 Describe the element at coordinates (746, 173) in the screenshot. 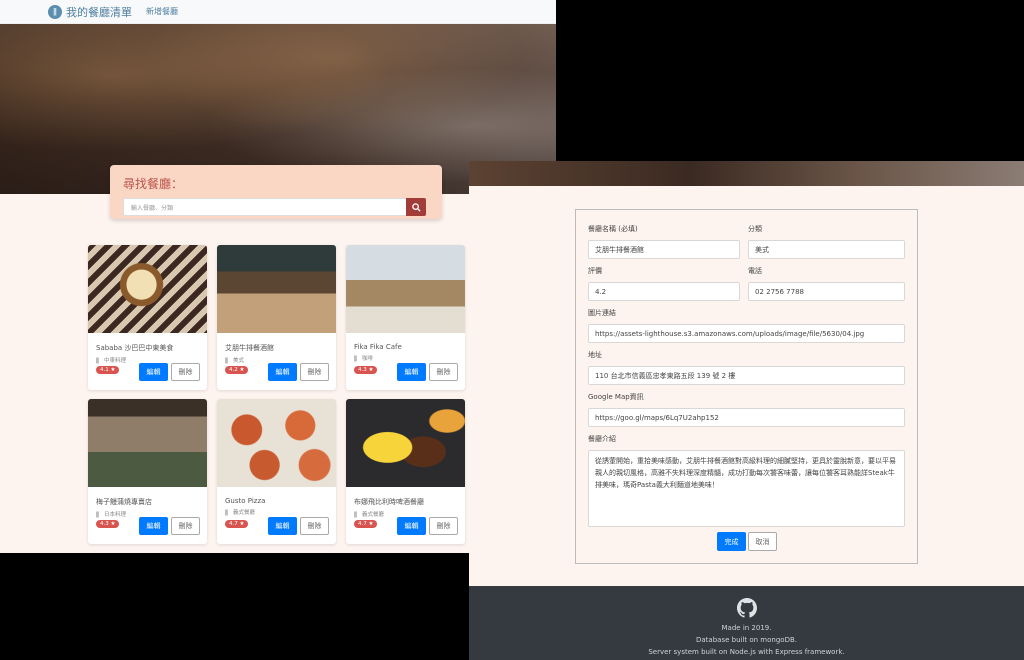

I see `hero-banner-strip` at that location.